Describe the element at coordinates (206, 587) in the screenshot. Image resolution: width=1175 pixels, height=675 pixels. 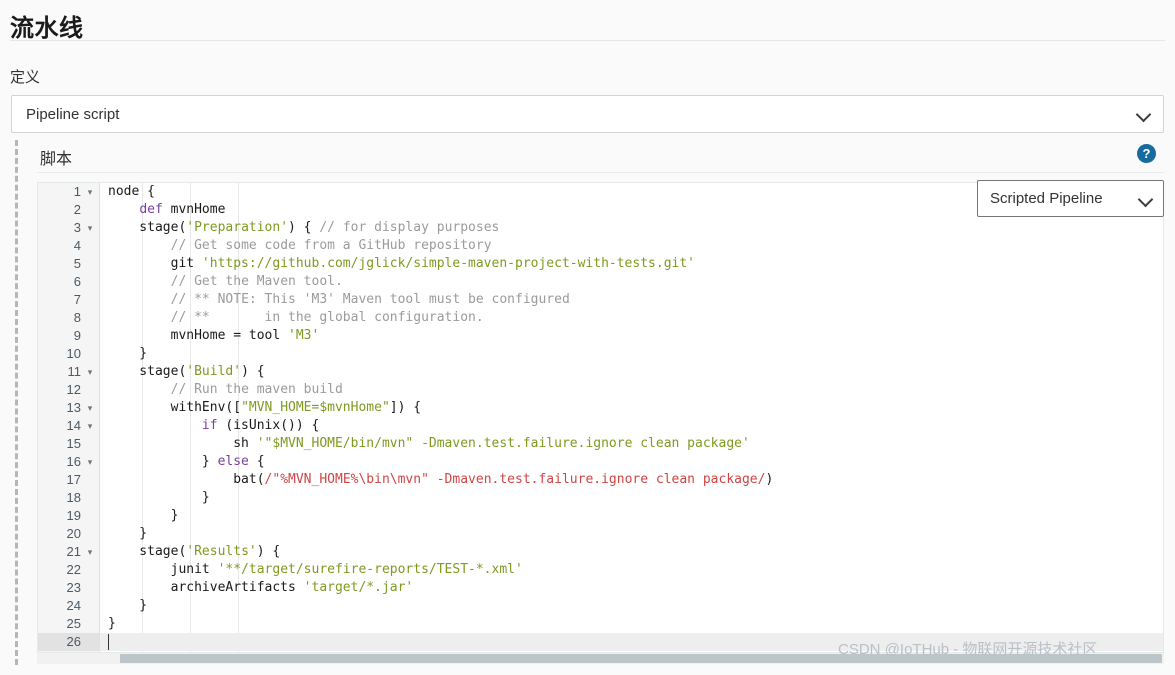
I see `code-token-pln: archiveArtifacts` at that location.